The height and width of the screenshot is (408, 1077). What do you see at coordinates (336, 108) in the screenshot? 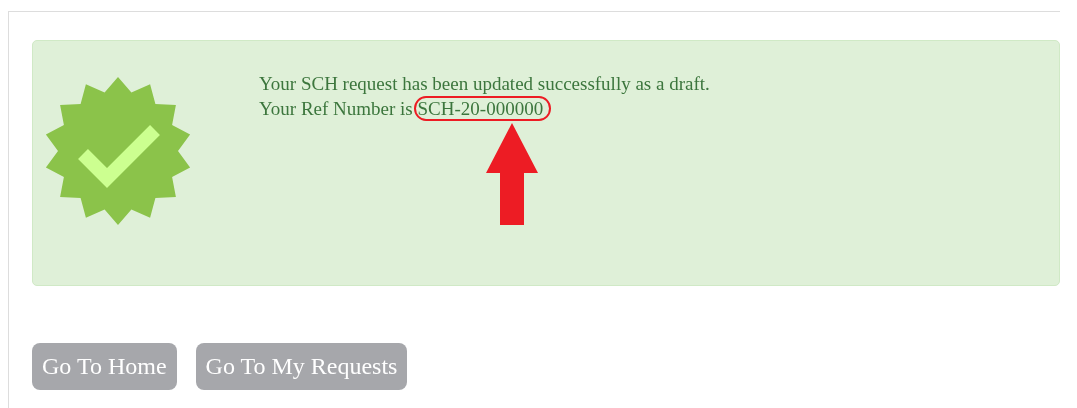
I see `reference-label: Your Ref Number is` at bounding box center [336, 108].